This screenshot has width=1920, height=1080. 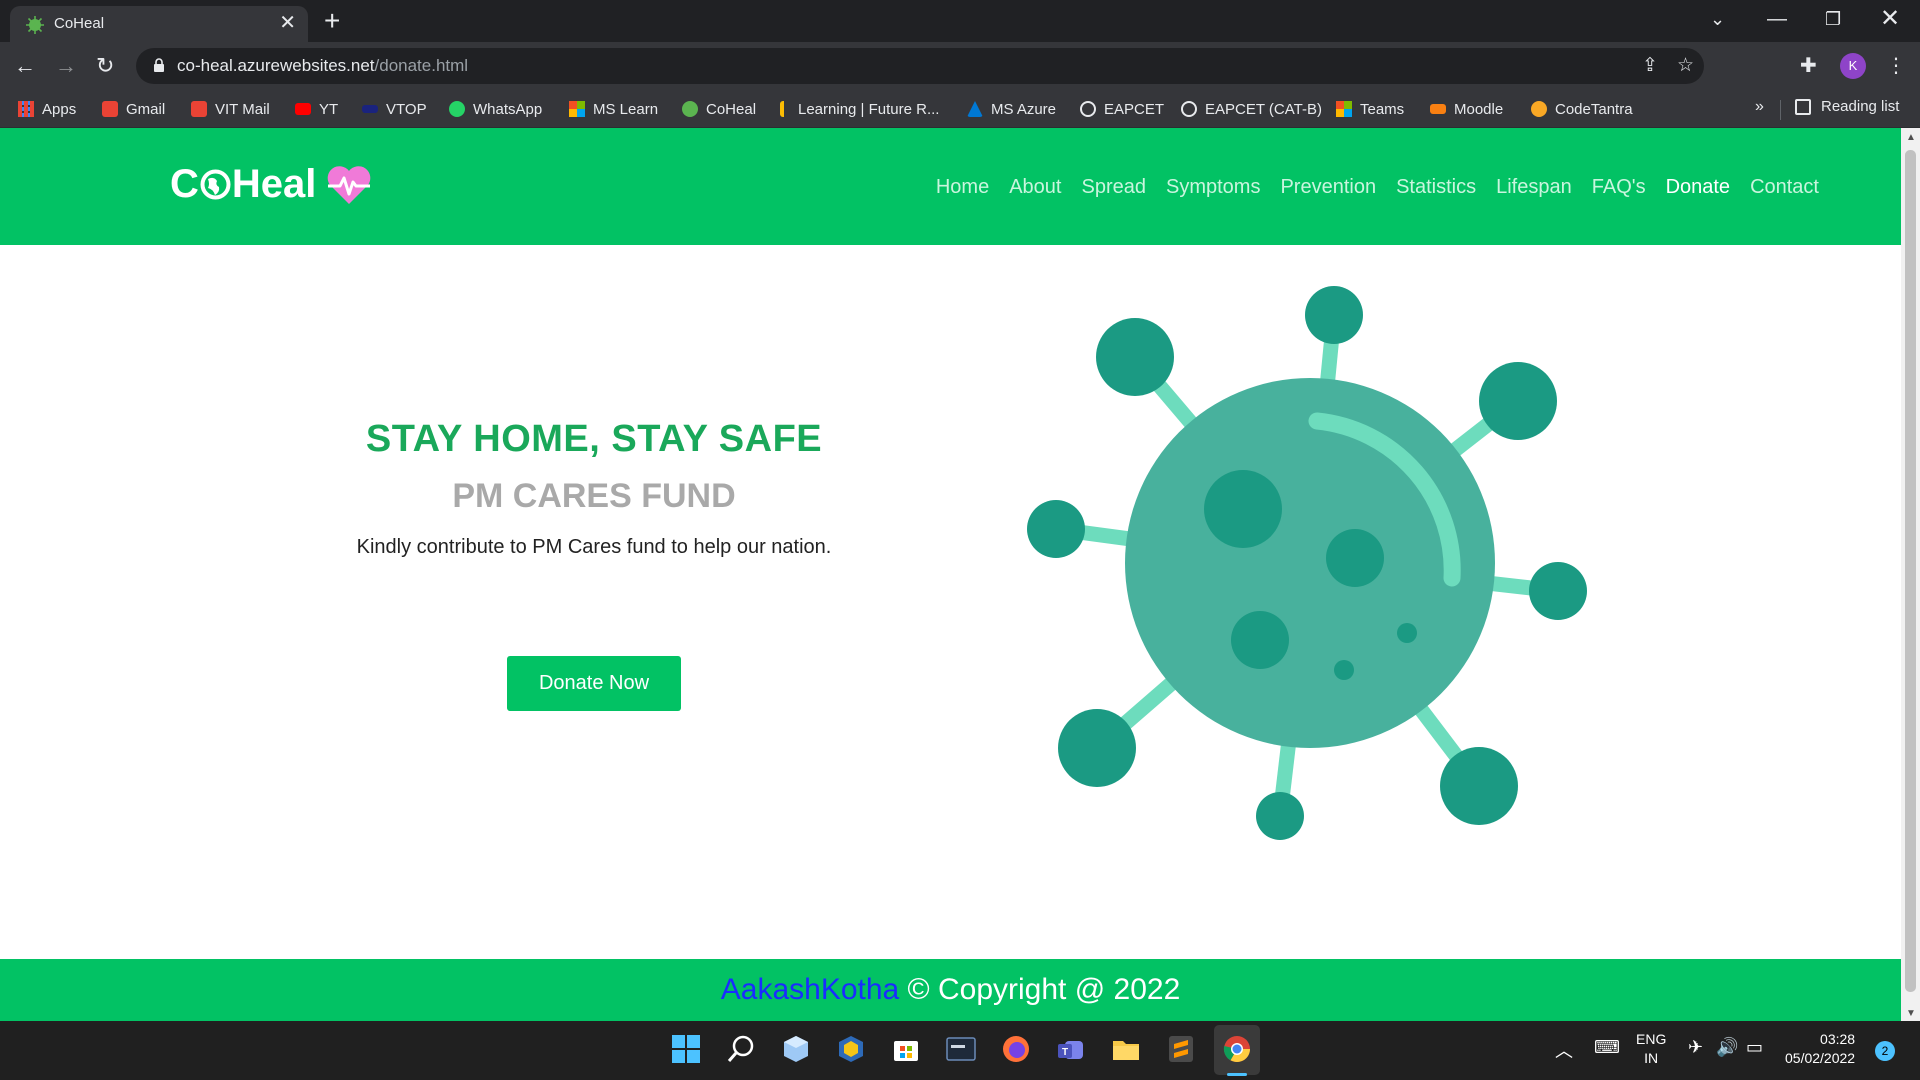 What do you see at coordinates (1307, 563) in the screenshot?
I see `virus-illustration-icon` at bounding box center [1307, 563].